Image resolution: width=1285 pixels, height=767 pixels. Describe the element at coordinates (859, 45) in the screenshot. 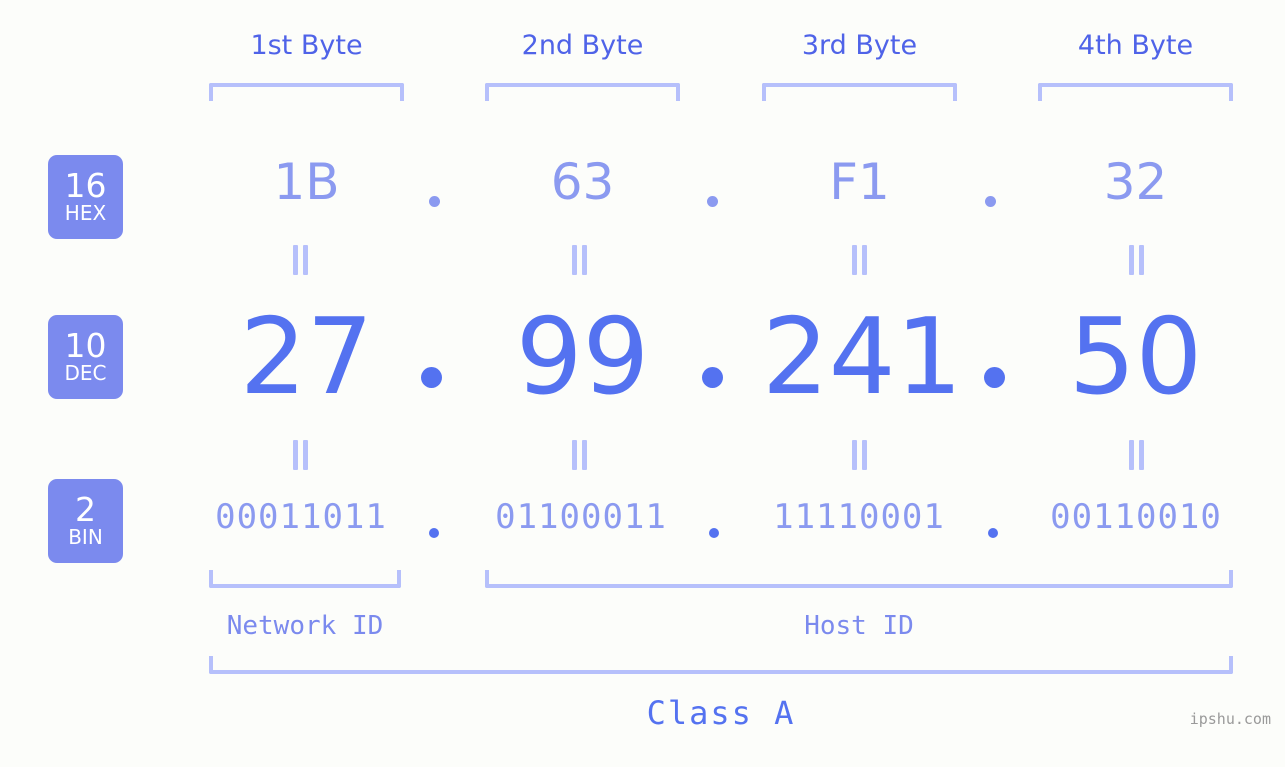

I see `byte-header-3: 3rd Byte` at that location.